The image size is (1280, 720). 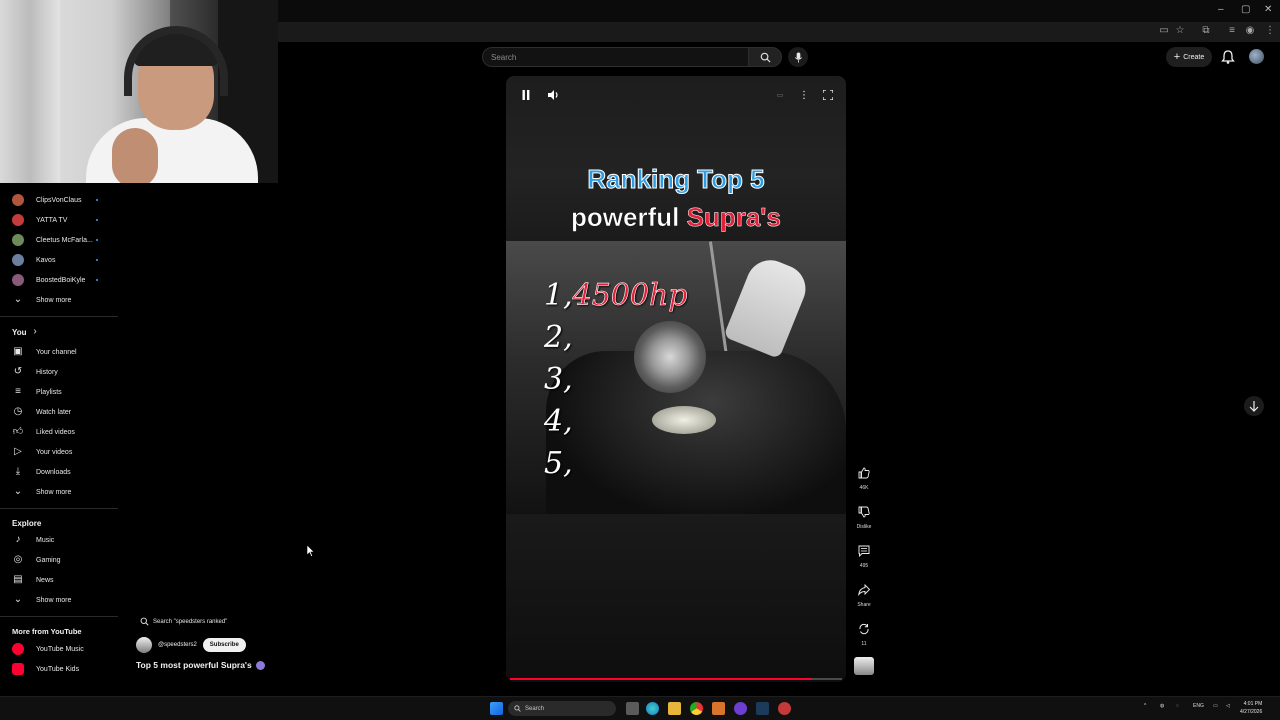 What do you see at coordinates (740, 708) in the screenshot?
I see `discord-icon` at bounding box center [740, 708].